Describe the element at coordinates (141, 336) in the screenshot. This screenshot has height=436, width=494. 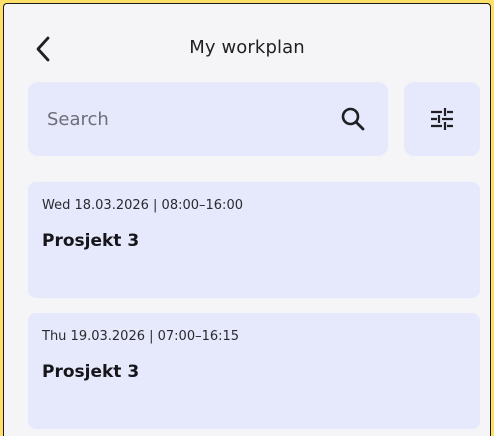
I see `card-date-time: Thu 19.03.2026 | 07:00–16:15` at that location.